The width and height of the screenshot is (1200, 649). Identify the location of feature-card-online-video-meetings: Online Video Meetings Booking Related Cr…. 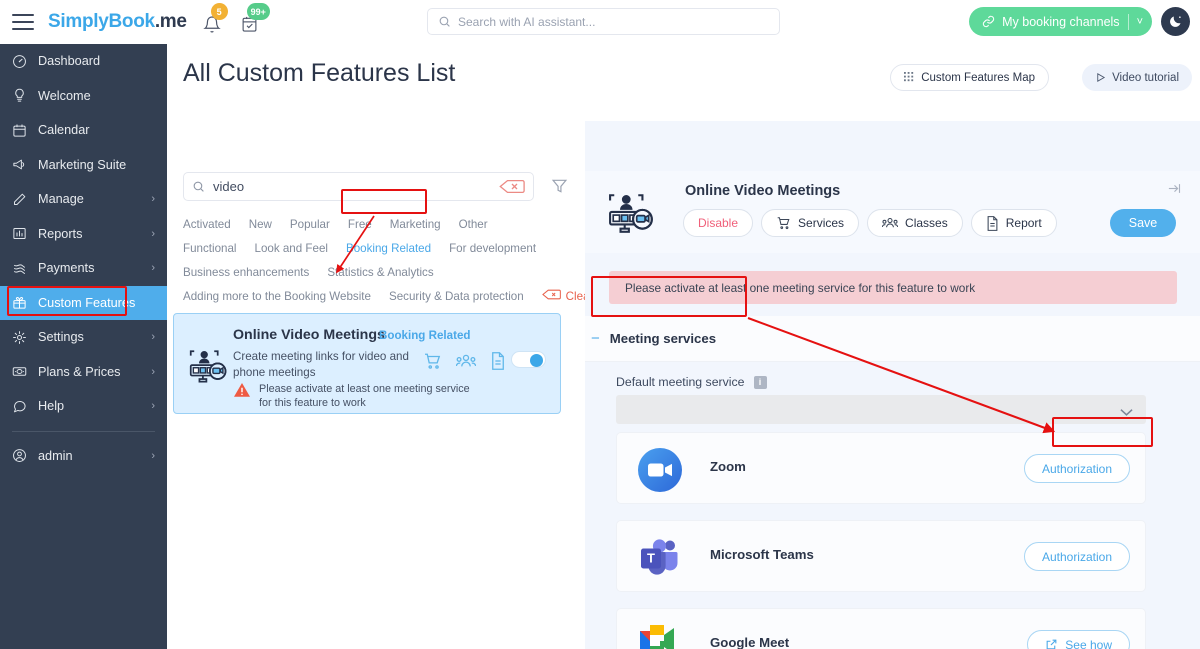
(367, 363).